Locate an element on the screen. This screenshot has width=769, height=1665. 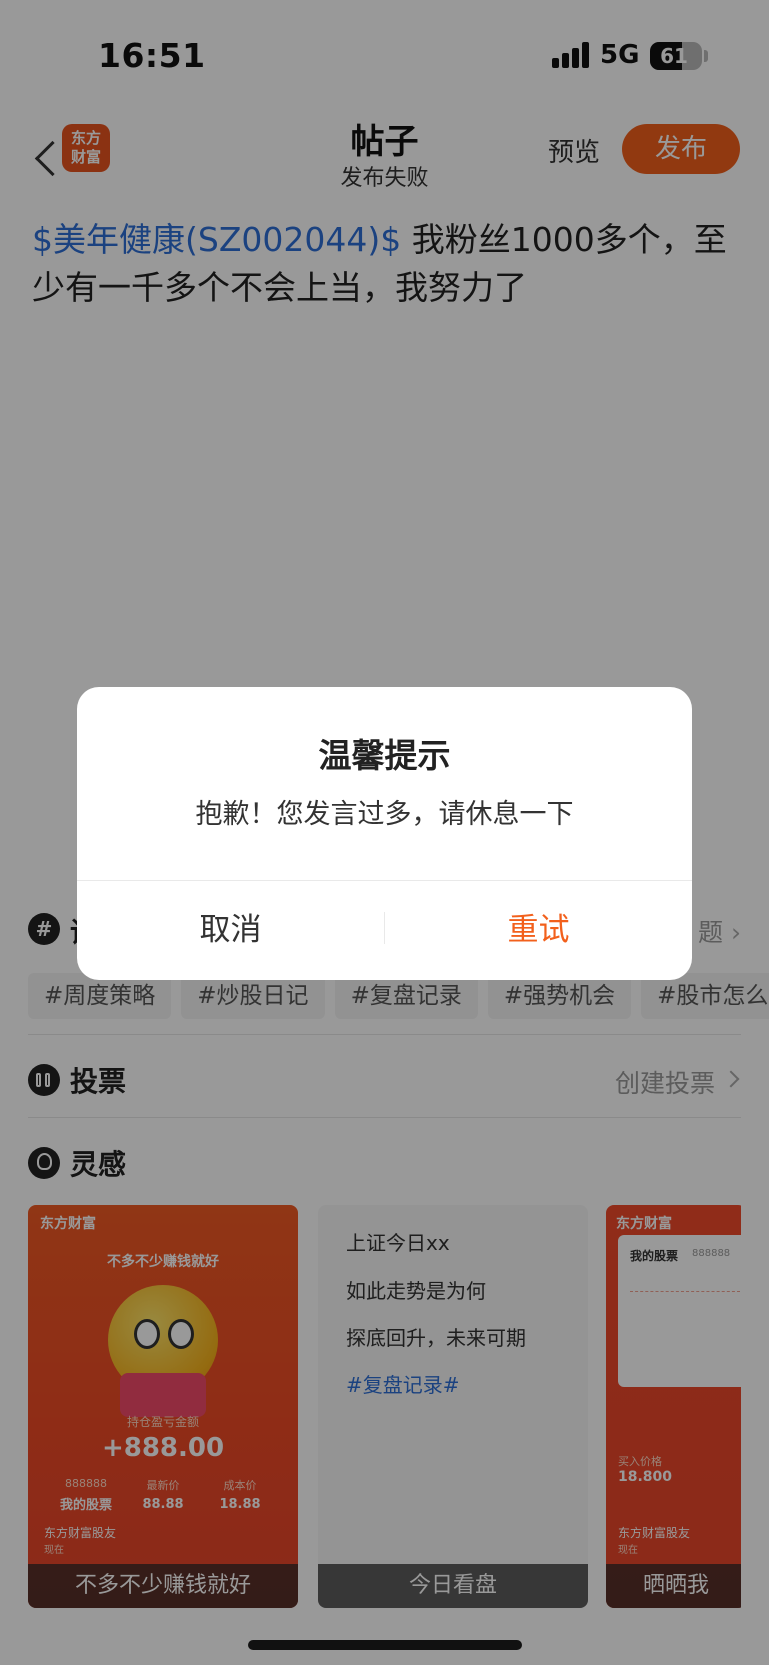
dialog-title: 温馨提示 is located at coordinates (384, 755).